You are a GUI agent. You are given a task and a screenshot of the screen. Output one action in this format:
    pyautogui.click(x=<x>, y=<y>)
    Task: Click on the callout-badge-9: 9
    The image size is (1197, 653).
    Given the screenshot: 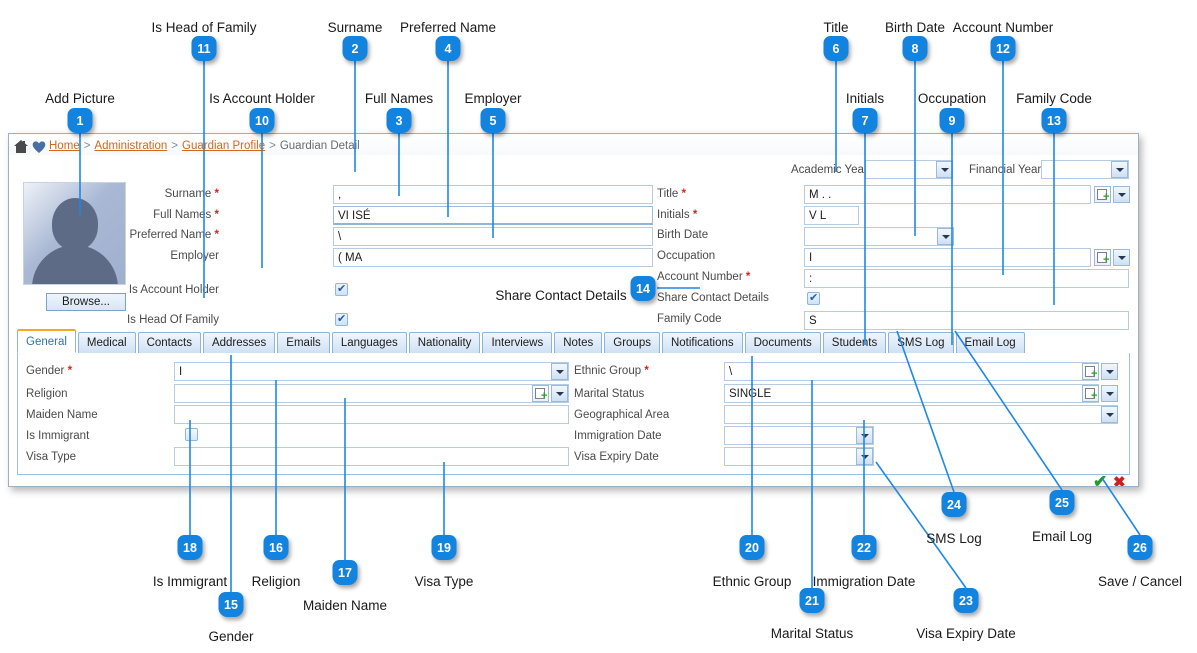 What is the action you would take?
    pyautogui.click(x=952, y=120)
    